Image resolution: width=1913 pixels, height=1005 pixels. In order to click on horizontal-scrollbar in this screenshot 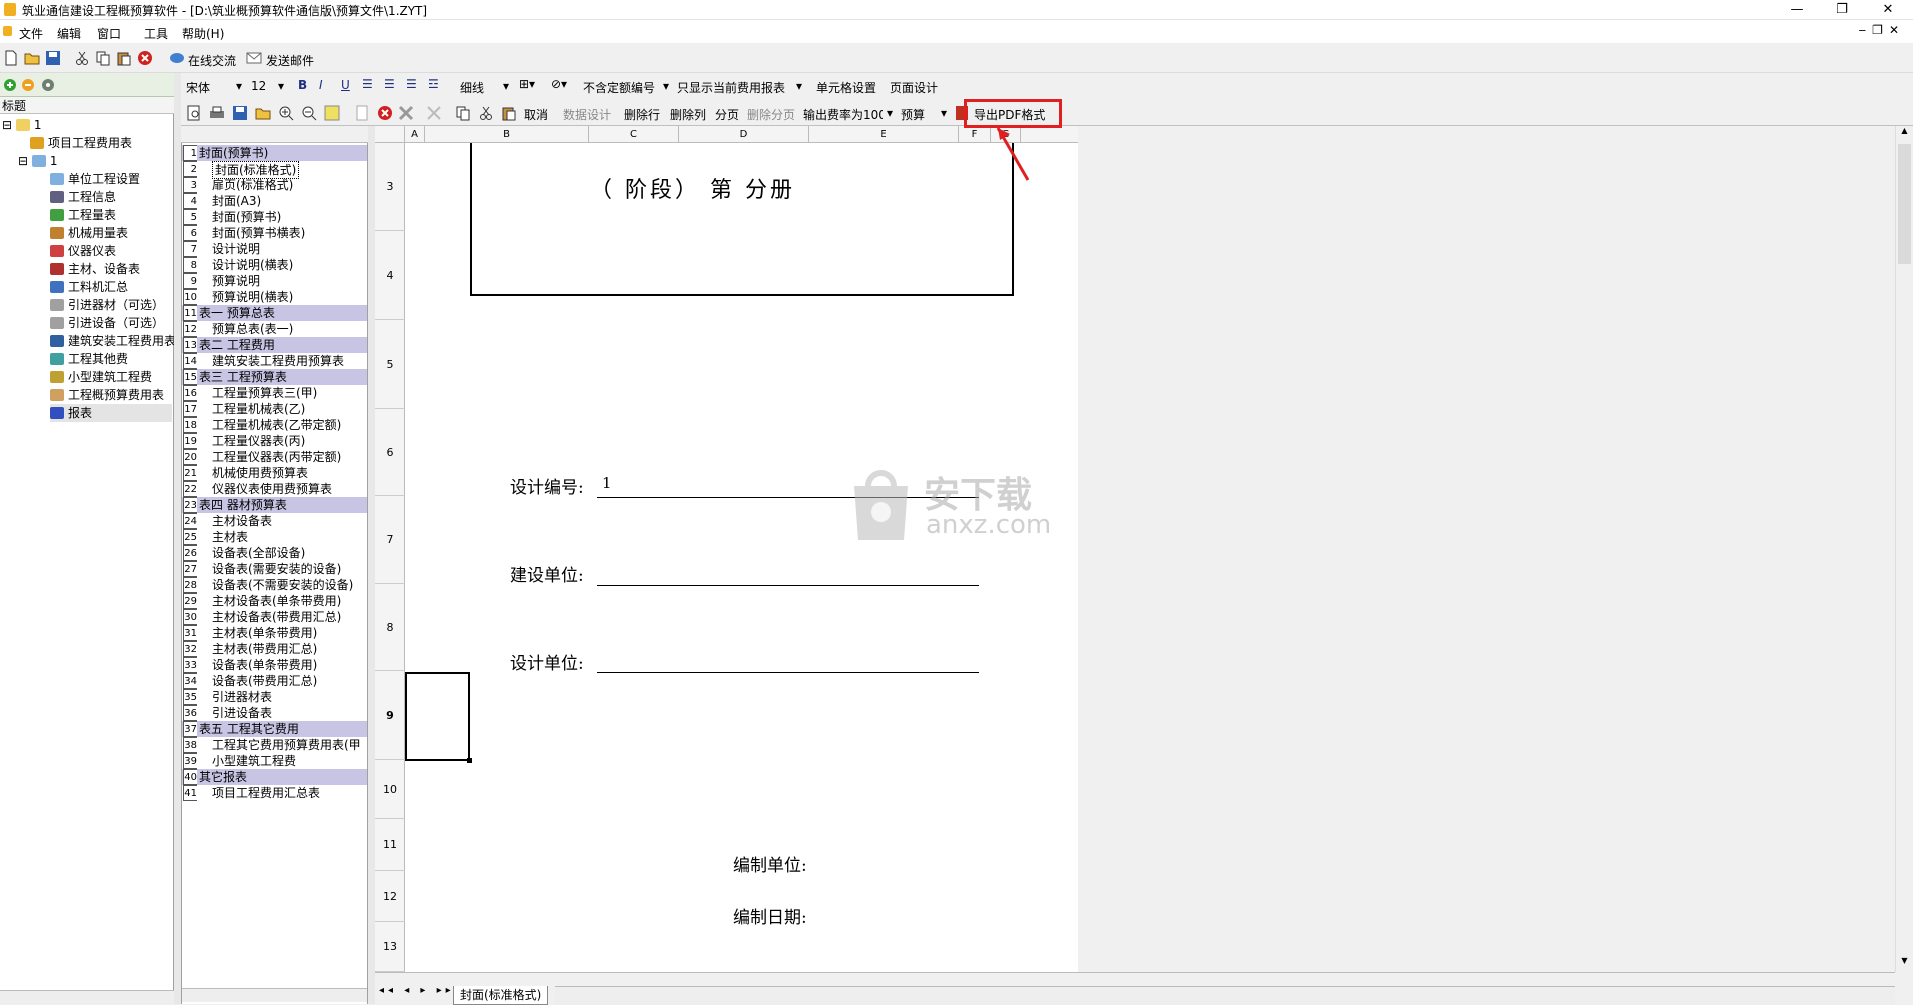, I will do `click(1225, 995)`.